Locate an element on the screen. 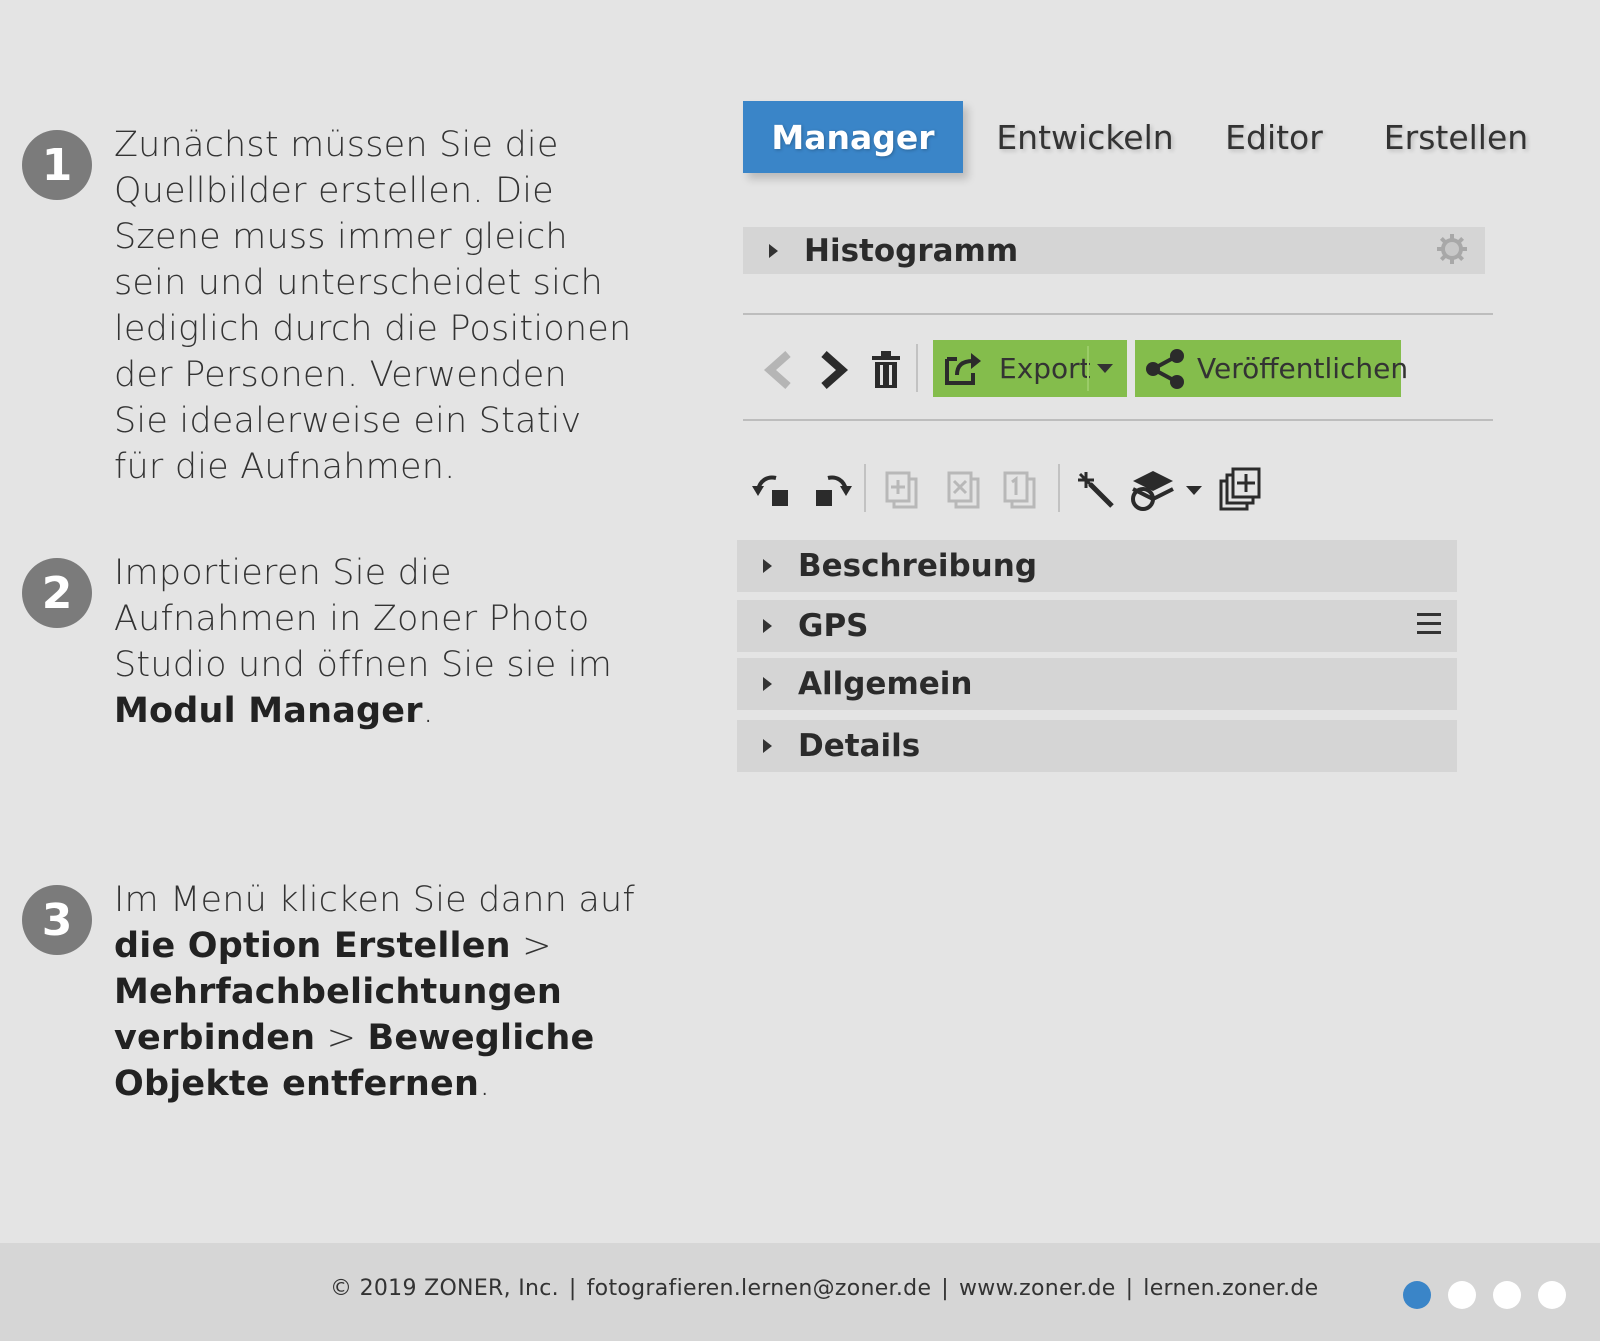 The image size is (1600, 1341). next-arrow-icon is located at coordinates (834, 370).